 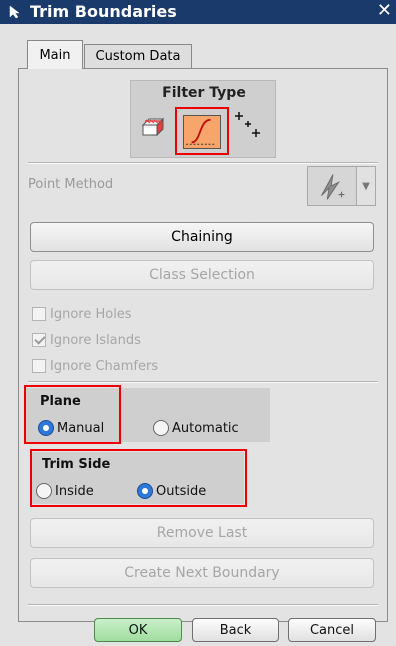 What do you see at coordinates (71, 184) in the screenshot?
I see `point-method-label: Point Method` at bounding box center [71, 184].